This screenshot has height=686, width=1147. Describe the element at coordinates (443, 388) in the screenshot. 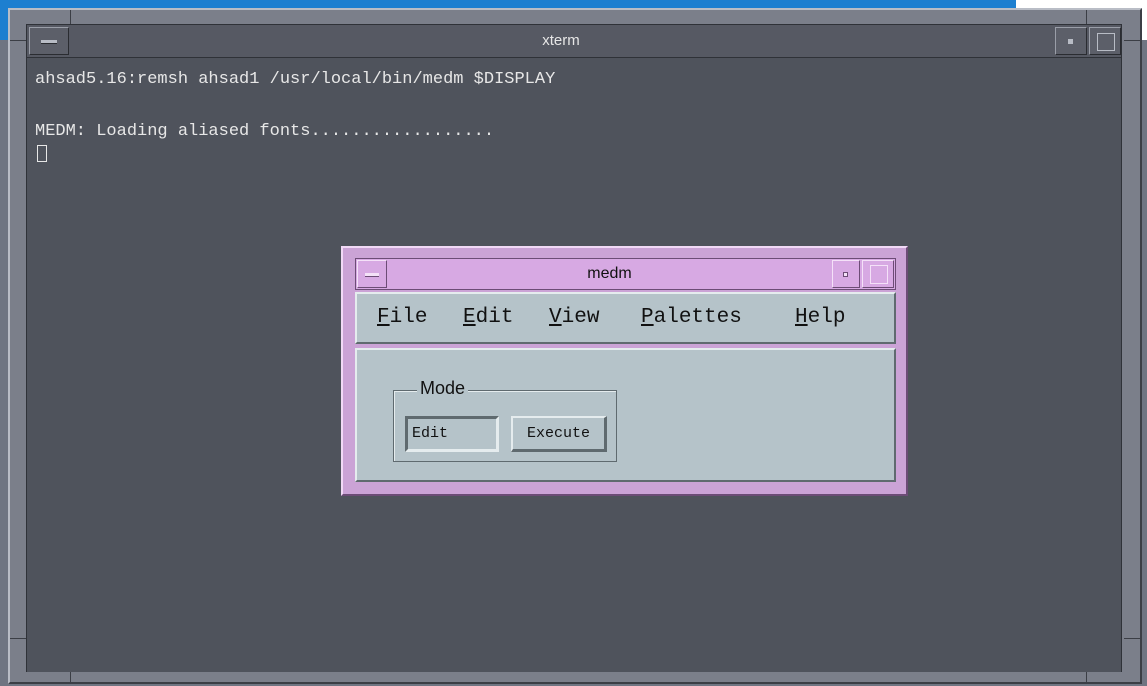

I see `mode-label: Mode` at that location.